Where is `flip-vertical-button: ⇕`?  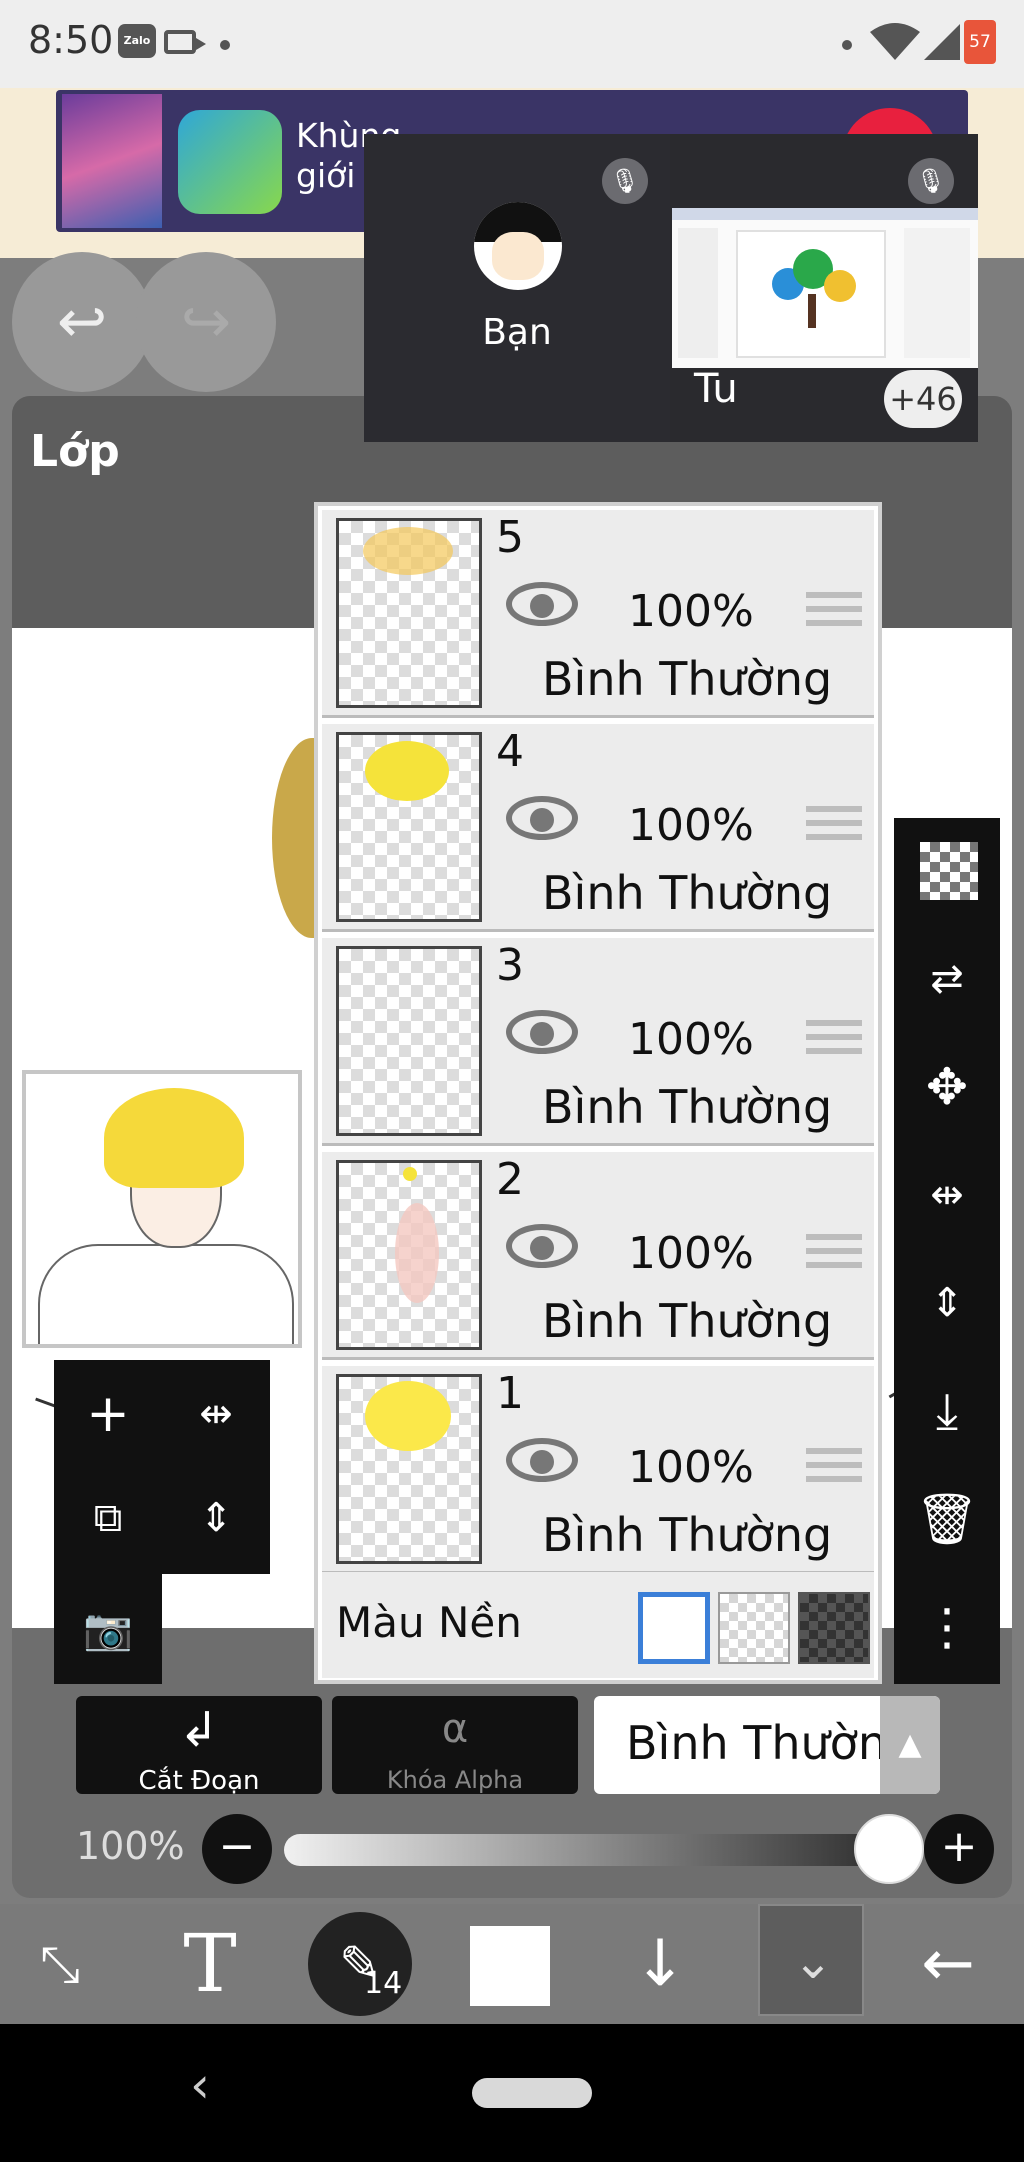 flip-vertical-button: ⇕ is located at coordinates (216, 1518).